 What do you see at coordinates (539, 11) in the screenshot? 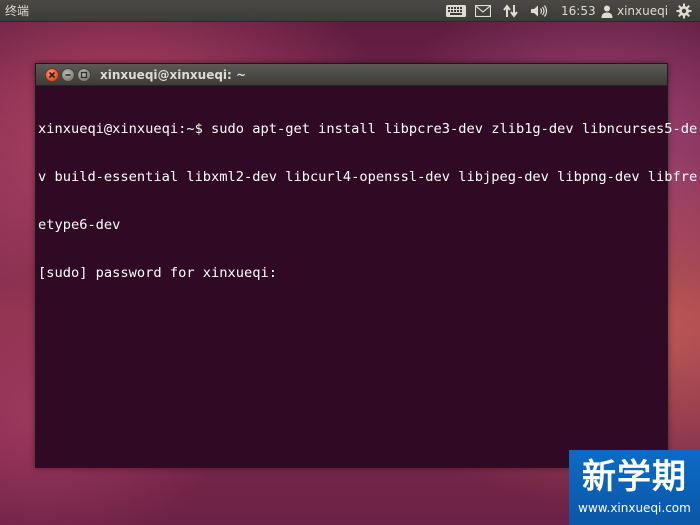
I see `volume-icon` at bounding box center [539, 11].